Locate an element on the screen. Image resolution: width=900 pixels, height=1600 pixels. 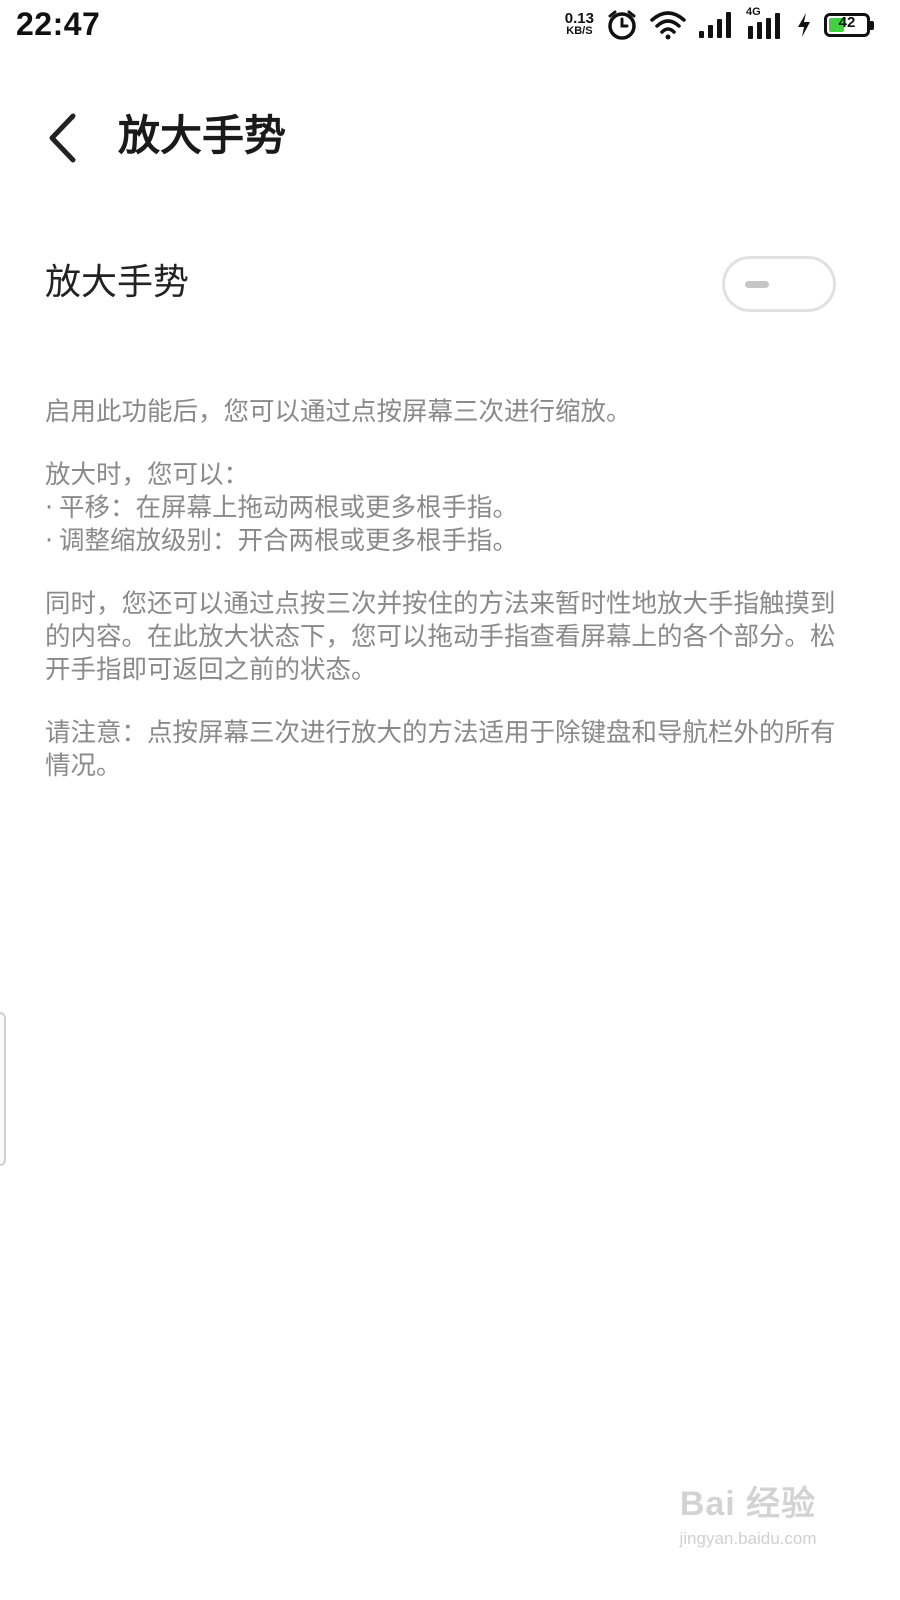
alarm-icon is located at coordinates (622, 25).